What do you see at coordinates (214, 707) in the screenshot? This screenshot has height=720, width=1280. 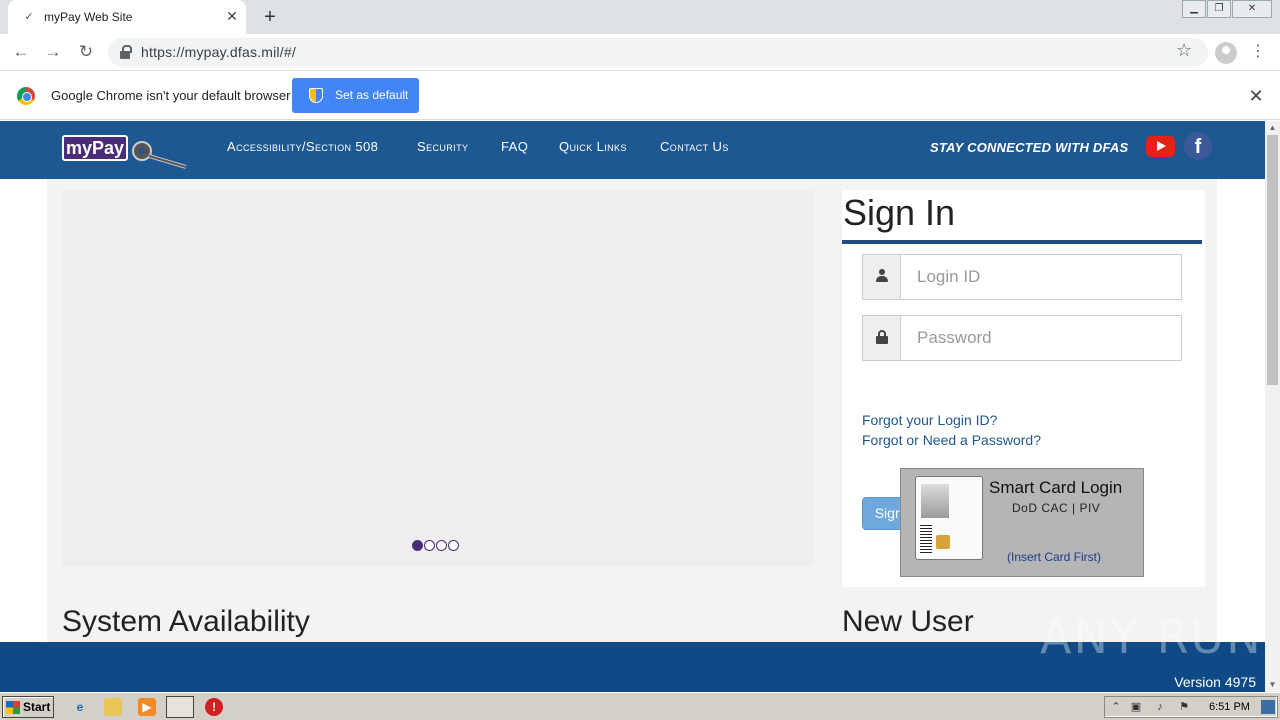 I see `opera-icon: !` at bounding box center [214, 707].